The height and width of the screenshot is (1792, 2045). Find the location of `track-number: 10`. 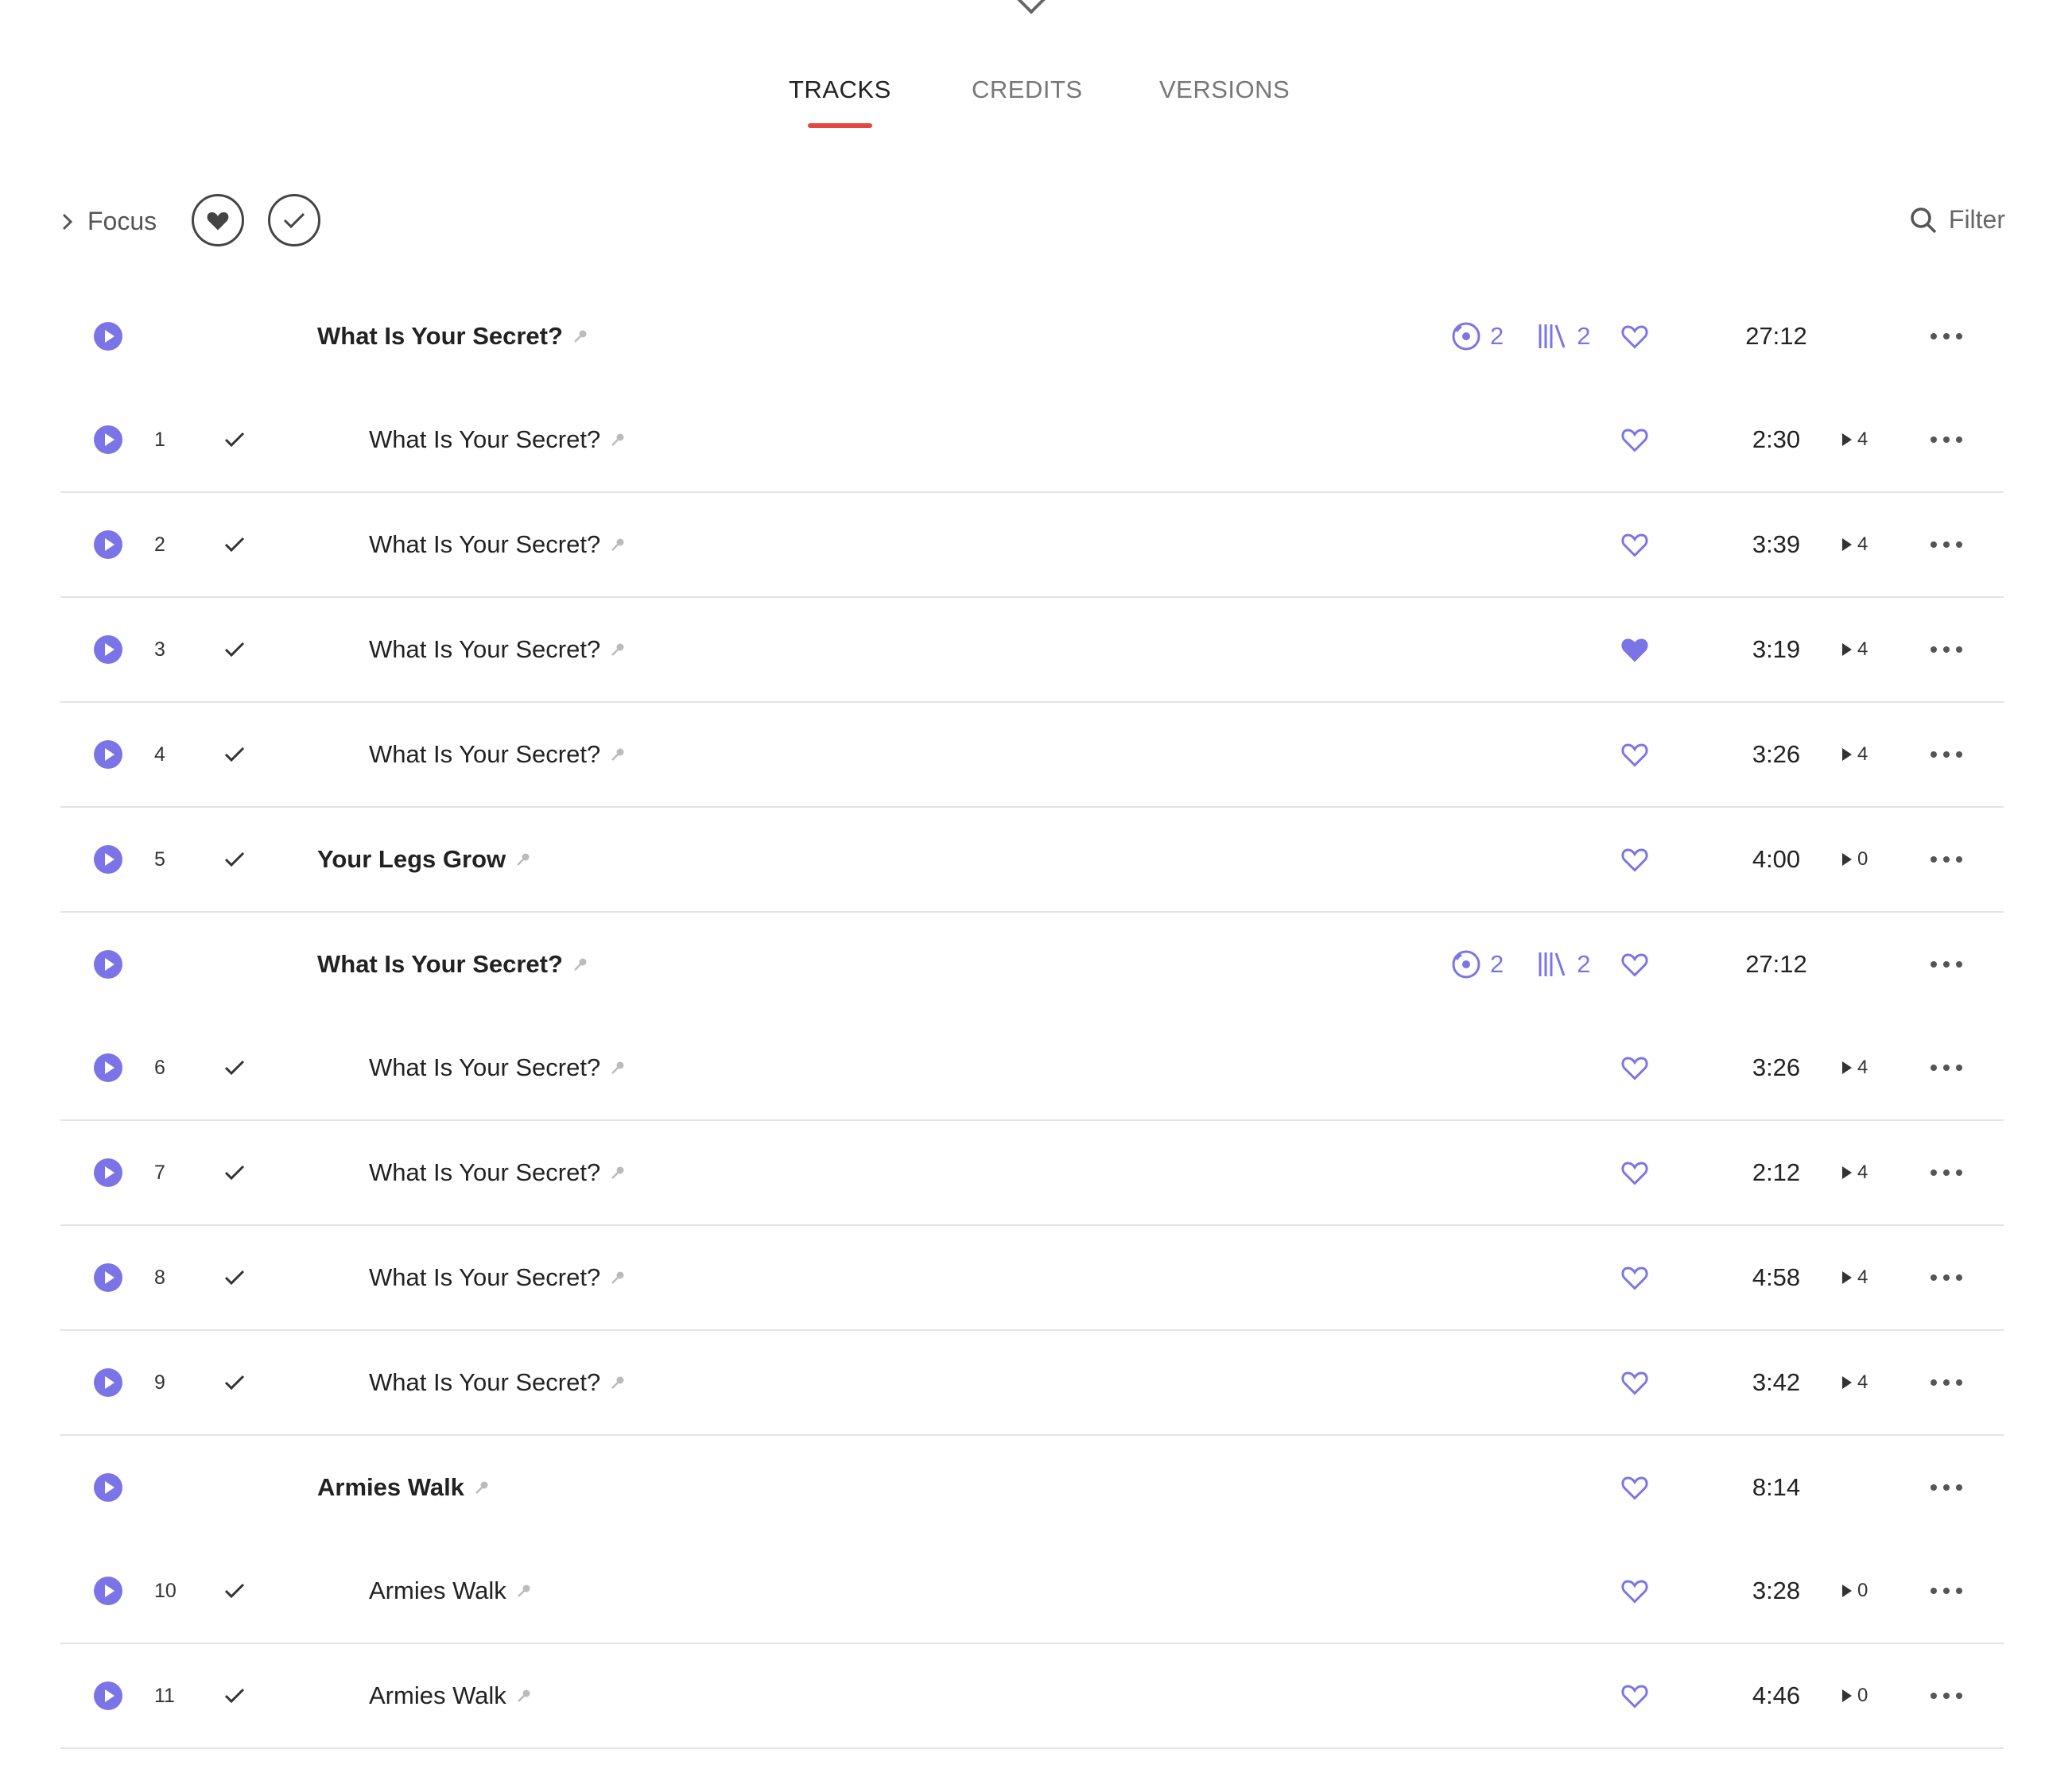

track-number: 10 is located at coordinates (166, 1590).